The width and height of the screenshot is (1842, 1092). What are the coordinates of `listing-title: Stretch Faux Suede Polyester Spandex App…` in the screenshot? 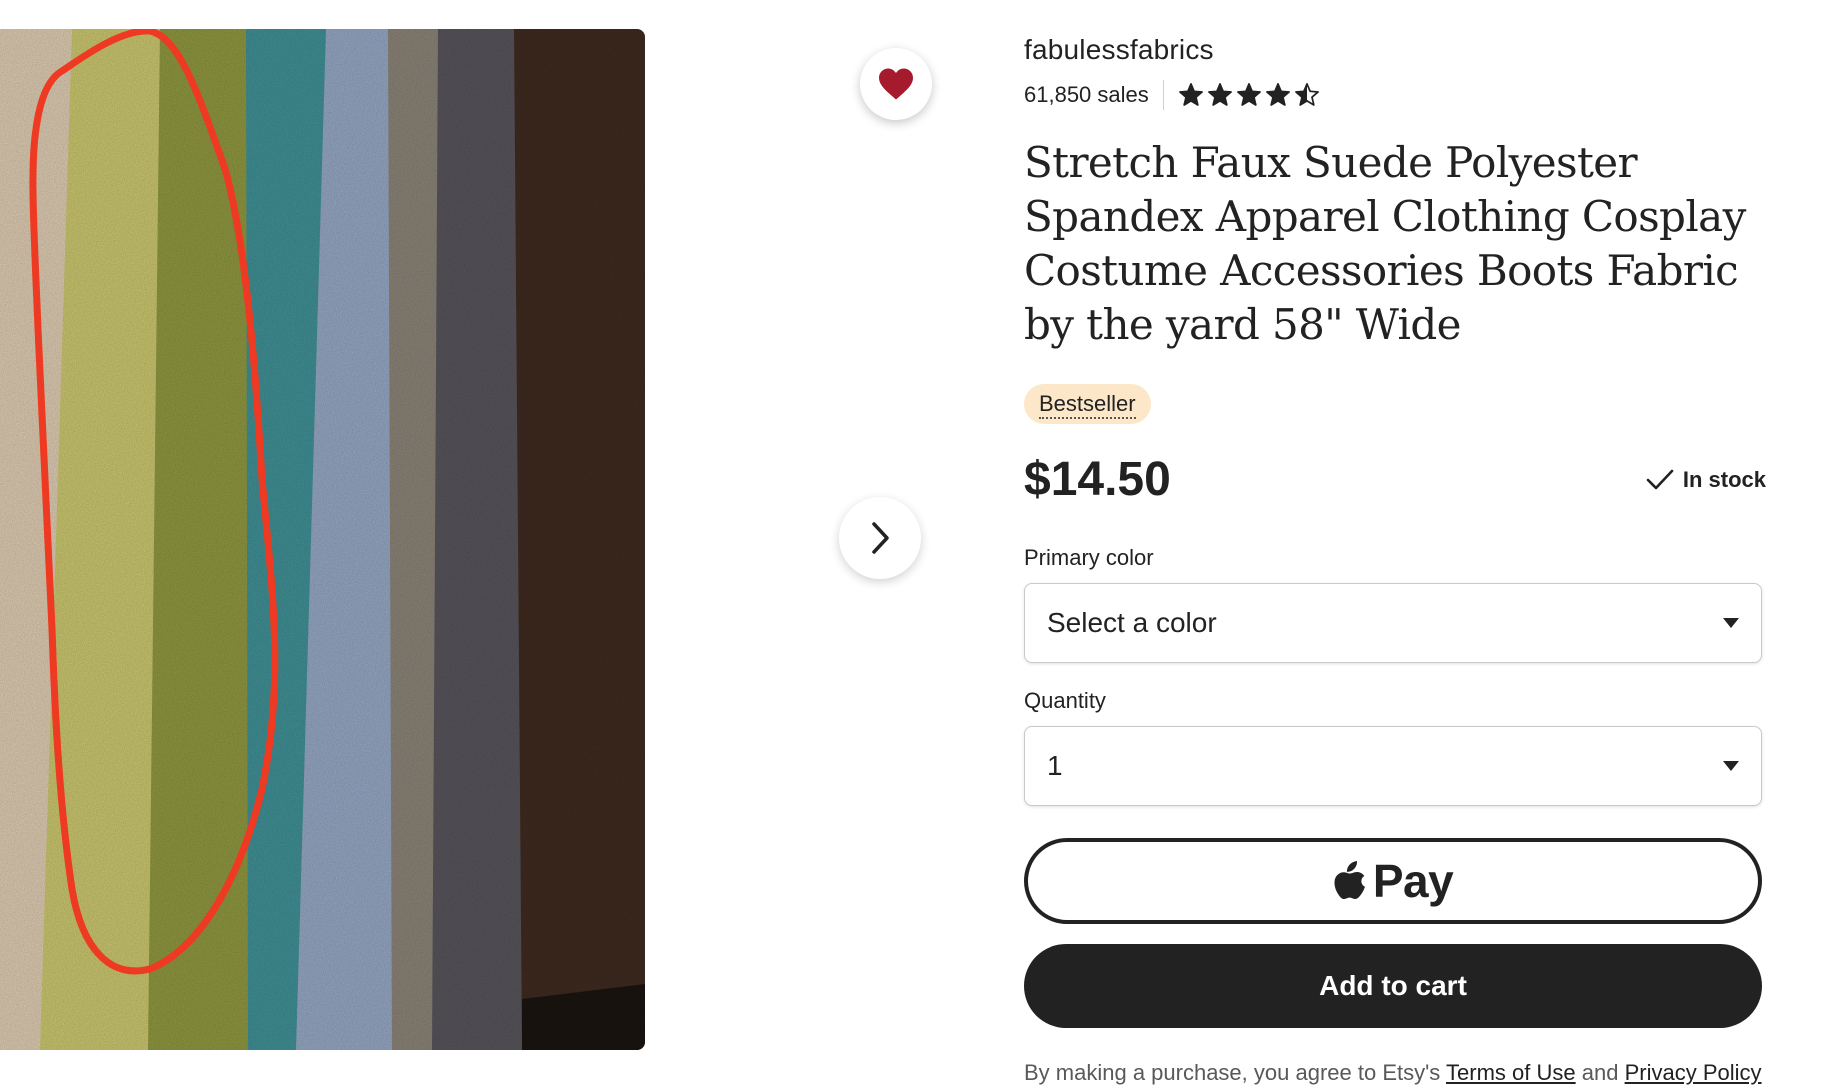 It's located at (1385, 243).